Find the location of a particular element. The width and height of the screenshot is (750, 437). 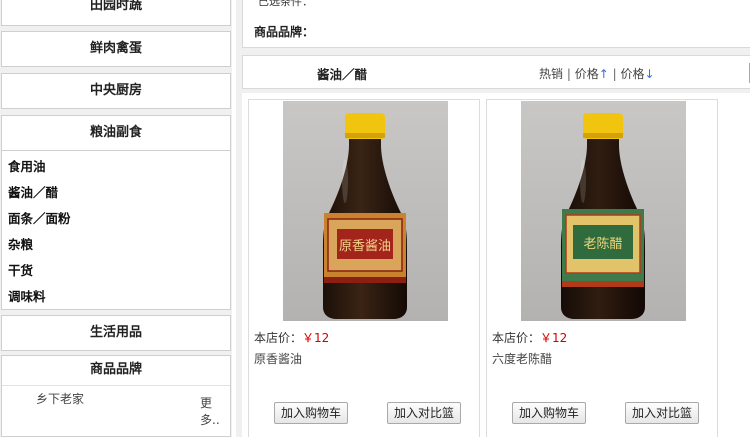

subcategory-seasoning: 调味料 is located at coordinates (27, 295).